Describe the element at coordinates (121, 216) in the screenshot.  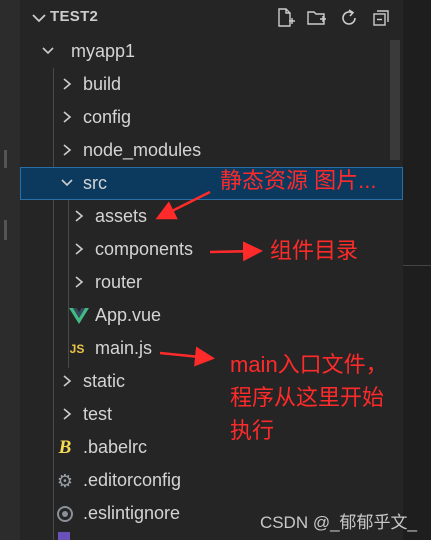
I see `tree-label: assets` at that location.